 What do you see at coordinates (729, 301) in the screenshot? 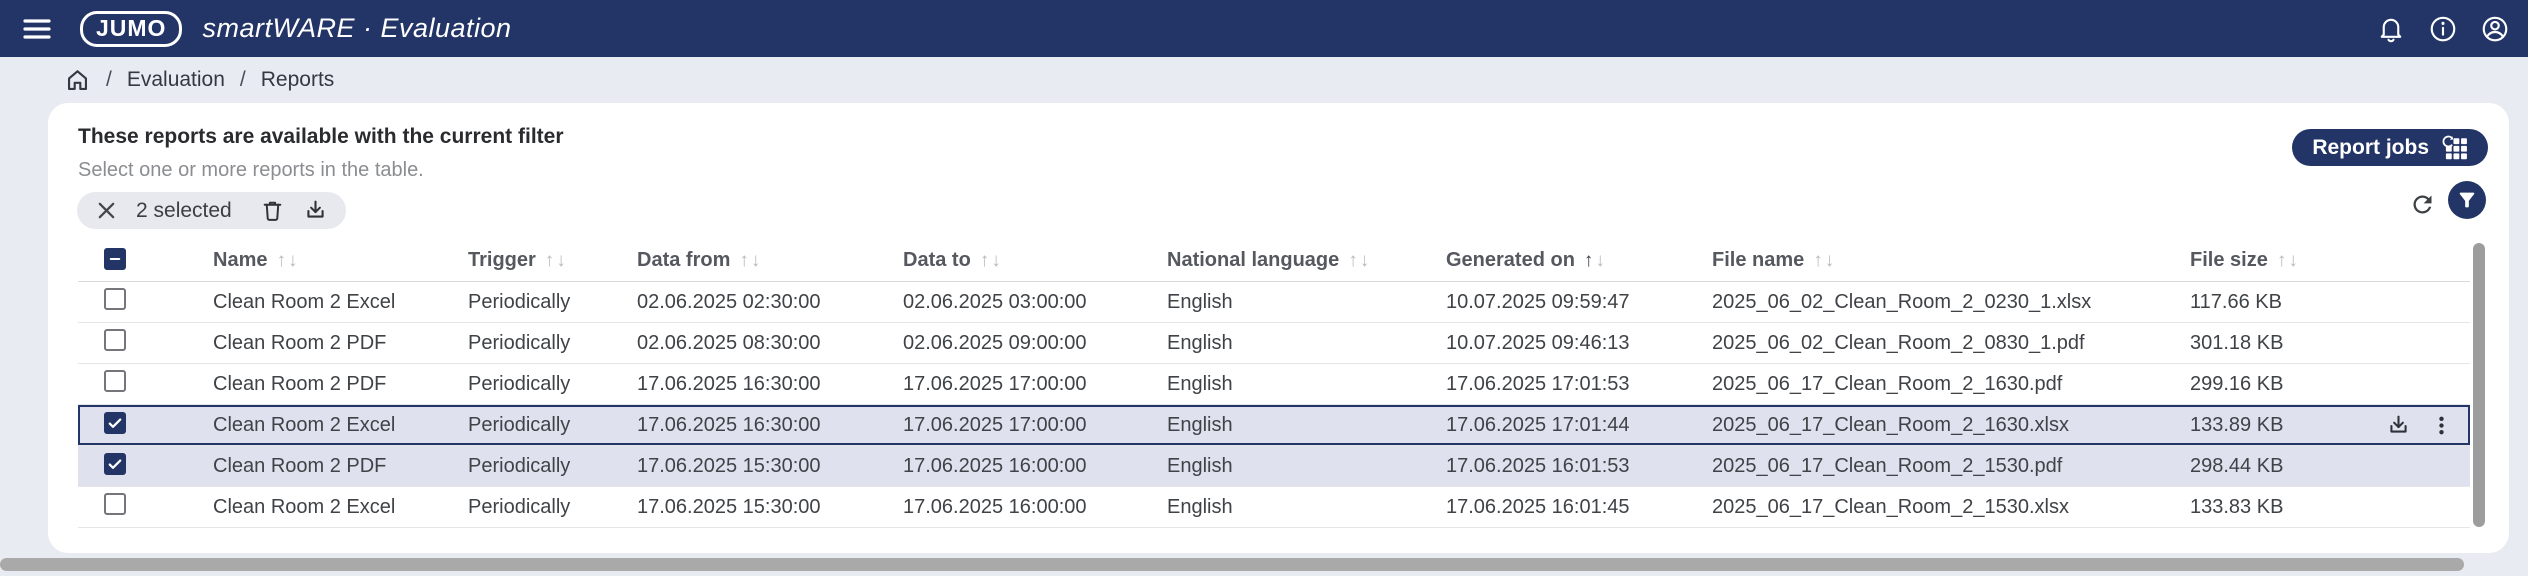
I see `cell-data-from: 02.06.2025 02:30:00` at bounding box center [729, 301].